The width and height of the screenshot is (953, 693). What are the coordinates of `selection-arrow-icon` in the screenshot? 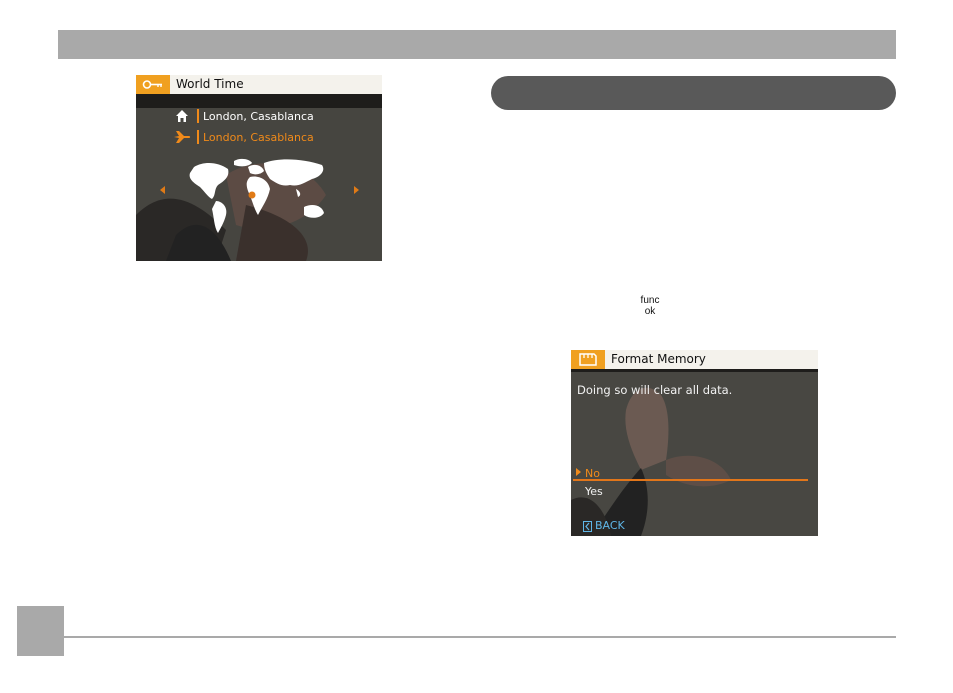 It's located at (578, 472).